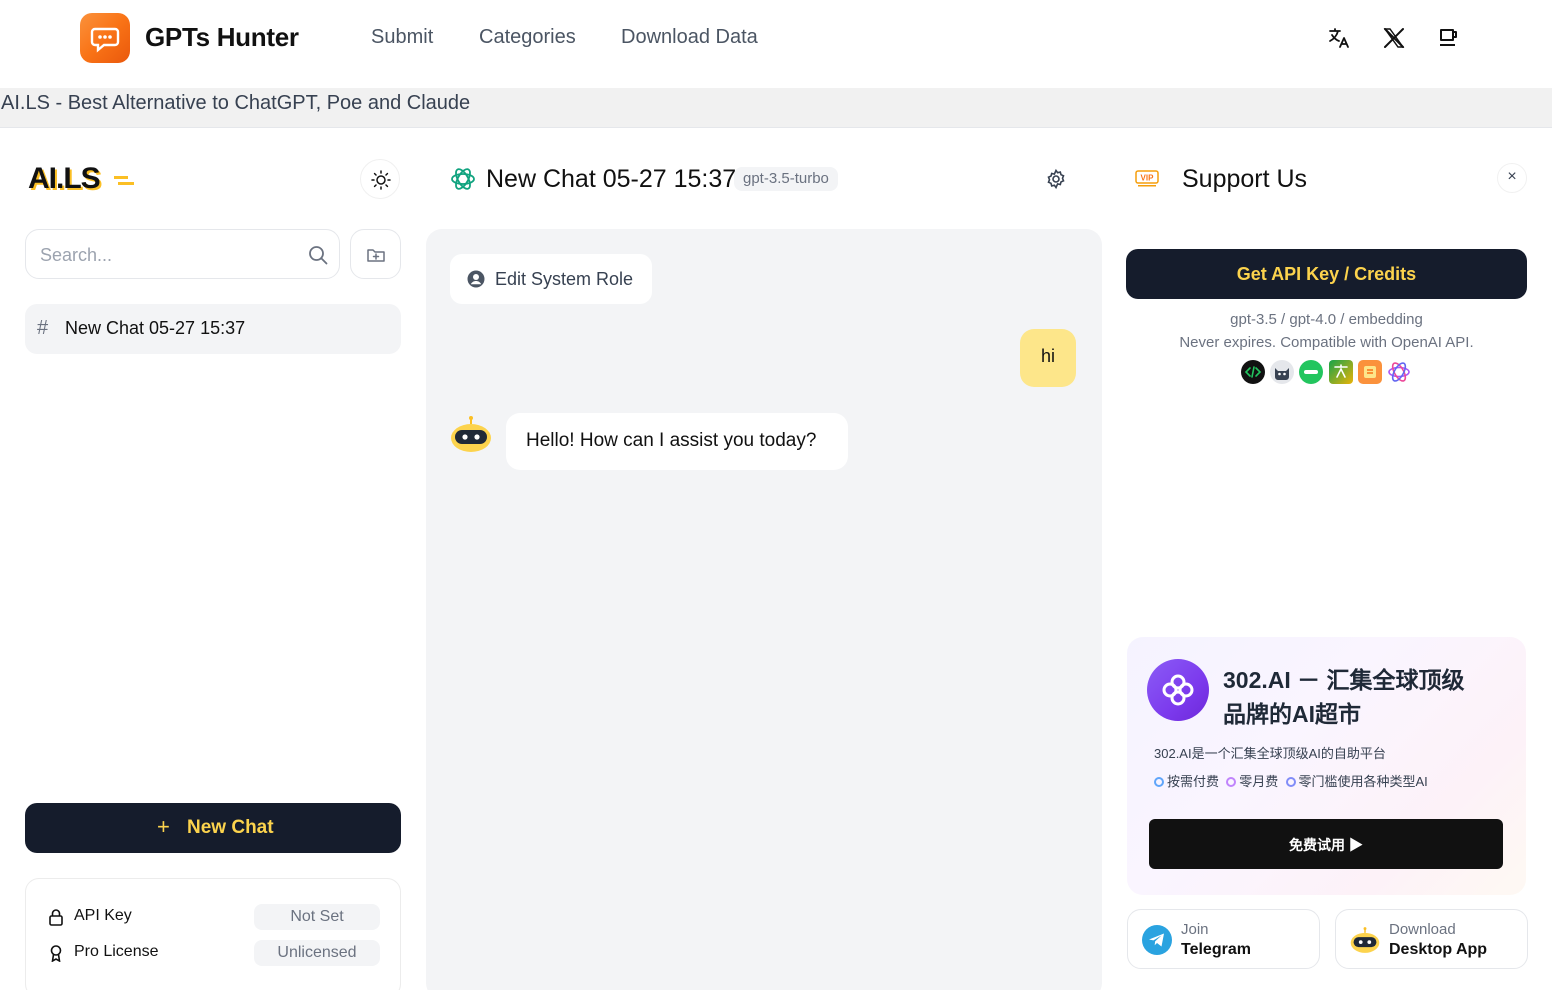 This screenshot has height=990, width=1552. I want to click on translate-icon, so click(1339, 38).